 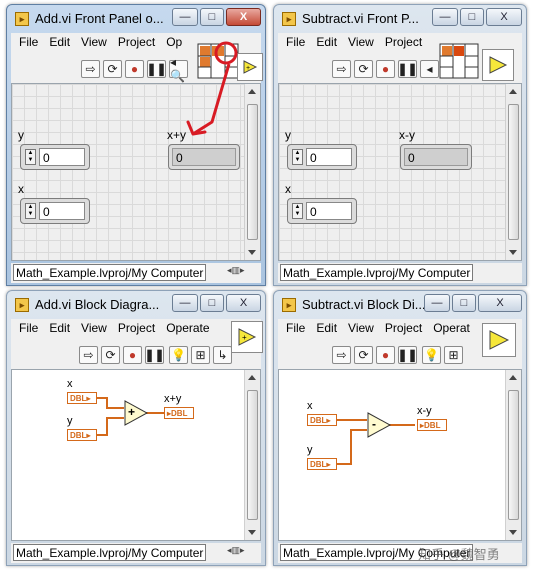 I want to click on labview-icon: ▸, so click(x=22, y=305).